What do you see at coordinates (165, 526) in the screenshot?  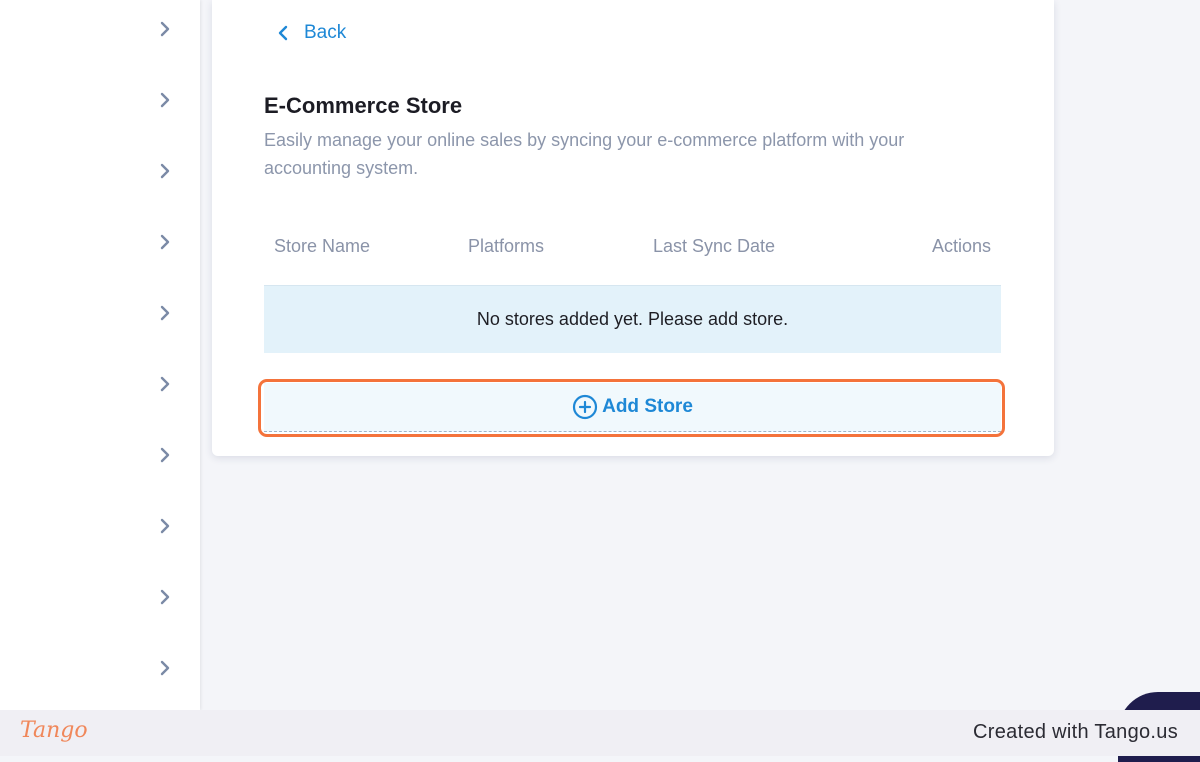 I see `sidebar-item-8-chevron-right-icon` at bounding box center [165, 526].